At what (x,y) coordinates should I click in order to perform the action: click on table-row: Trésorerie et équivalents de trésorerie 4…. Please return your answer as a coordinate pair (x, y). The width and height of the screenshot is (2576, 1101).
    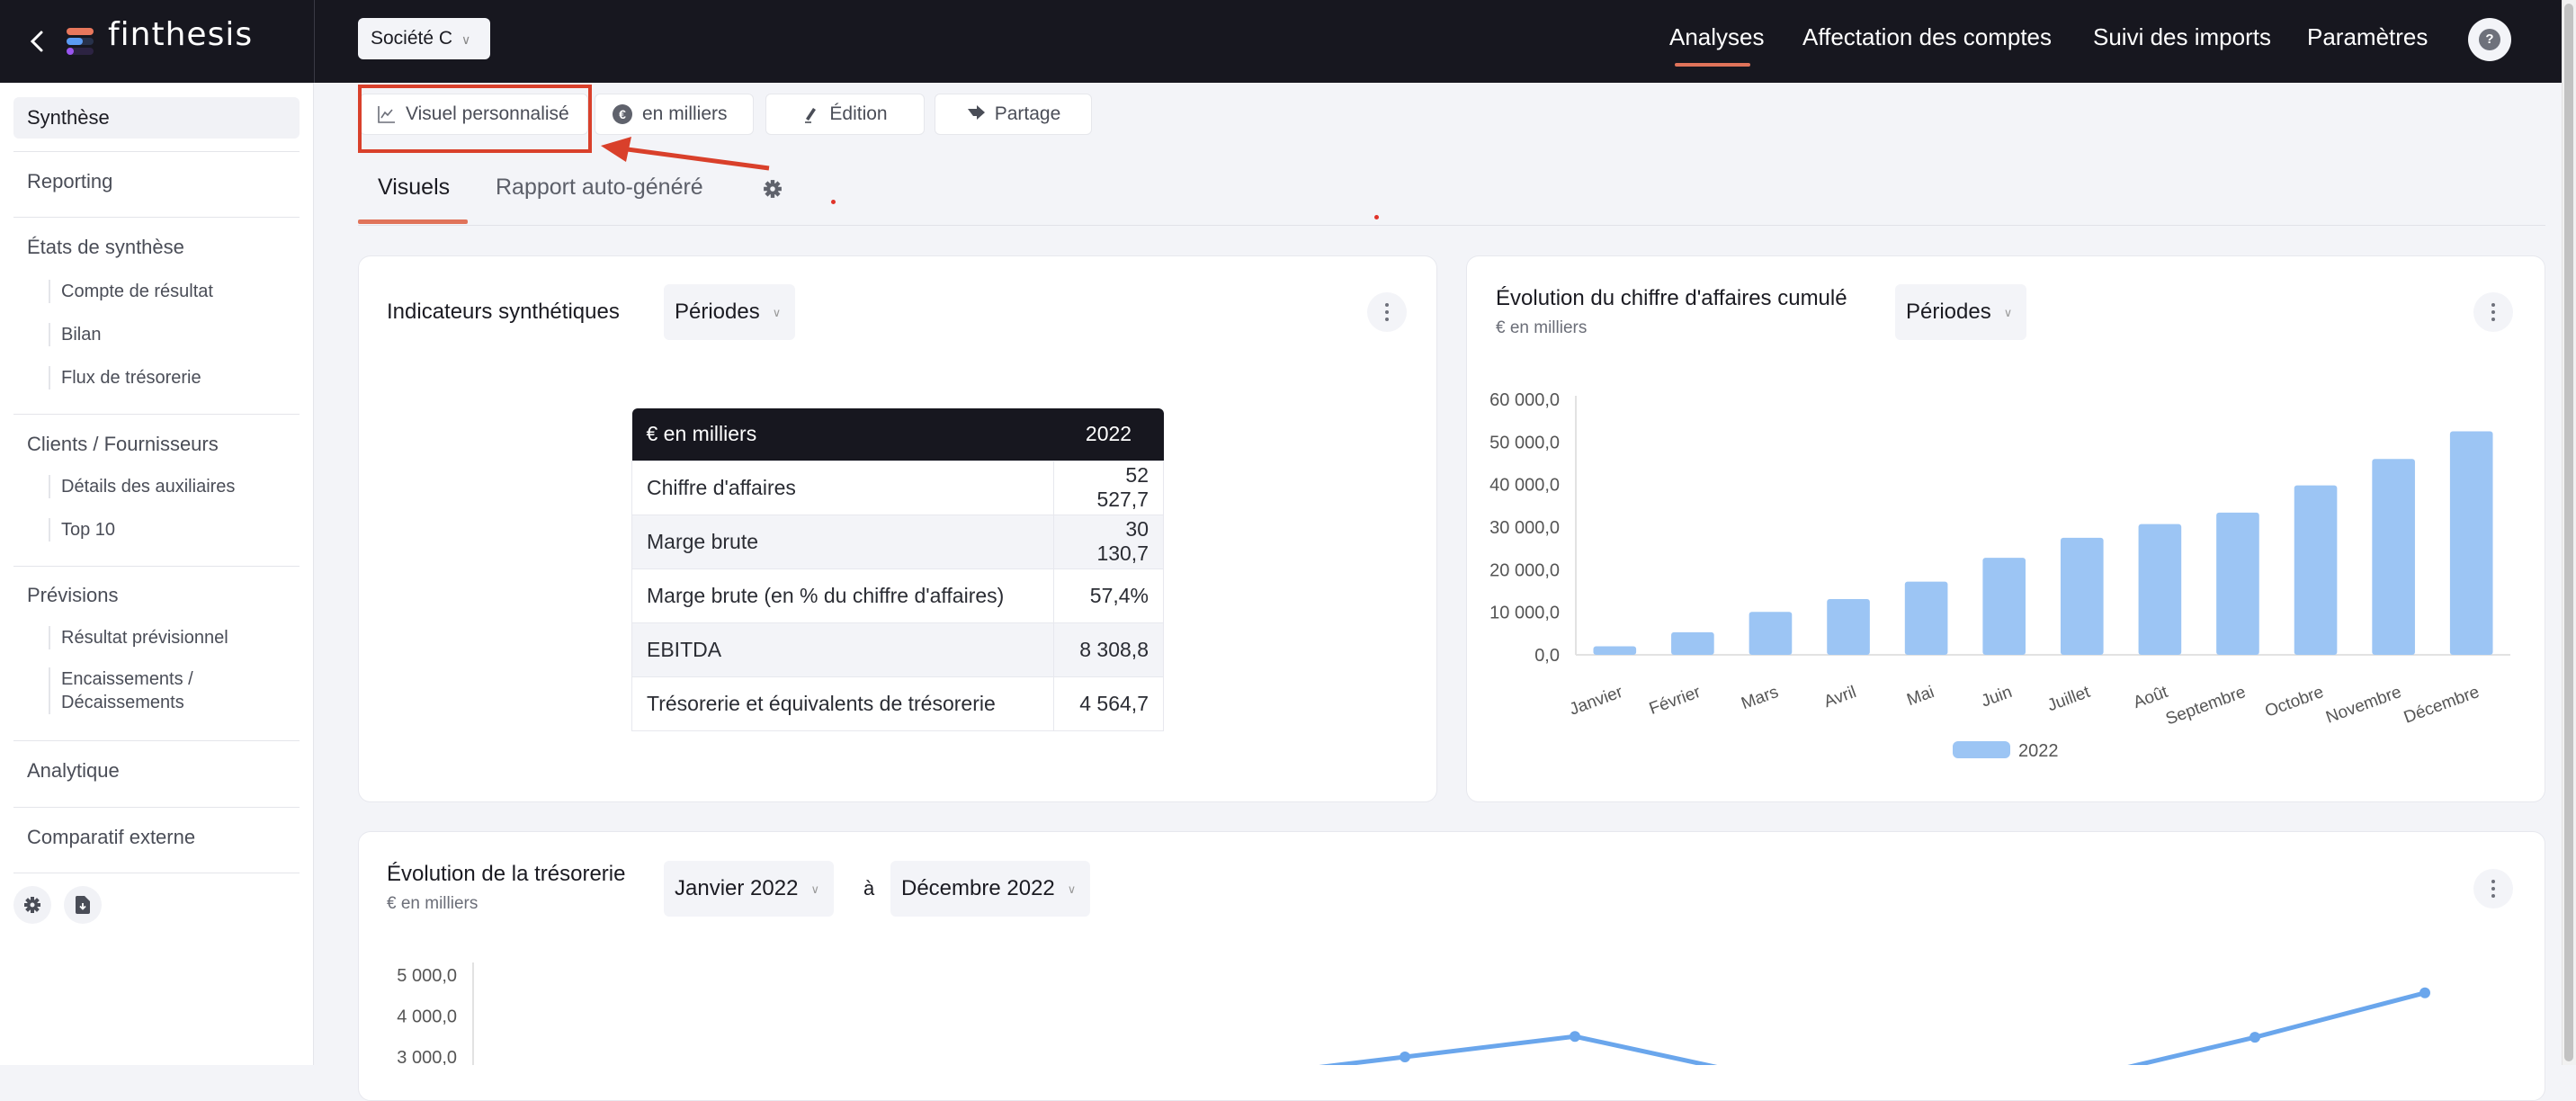
    Looking at the image, I should click on (897, 703).